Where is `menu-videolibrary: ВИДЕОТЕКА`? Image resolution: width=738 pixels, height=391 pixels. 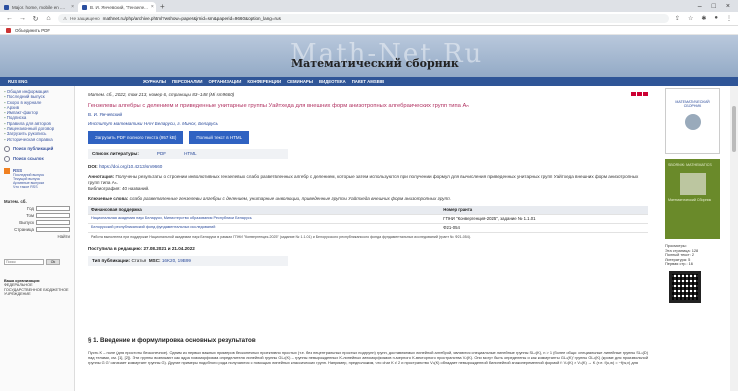
menu-videolibrary: ВИДЕОТЕКА is located at coordinates (332, 81).